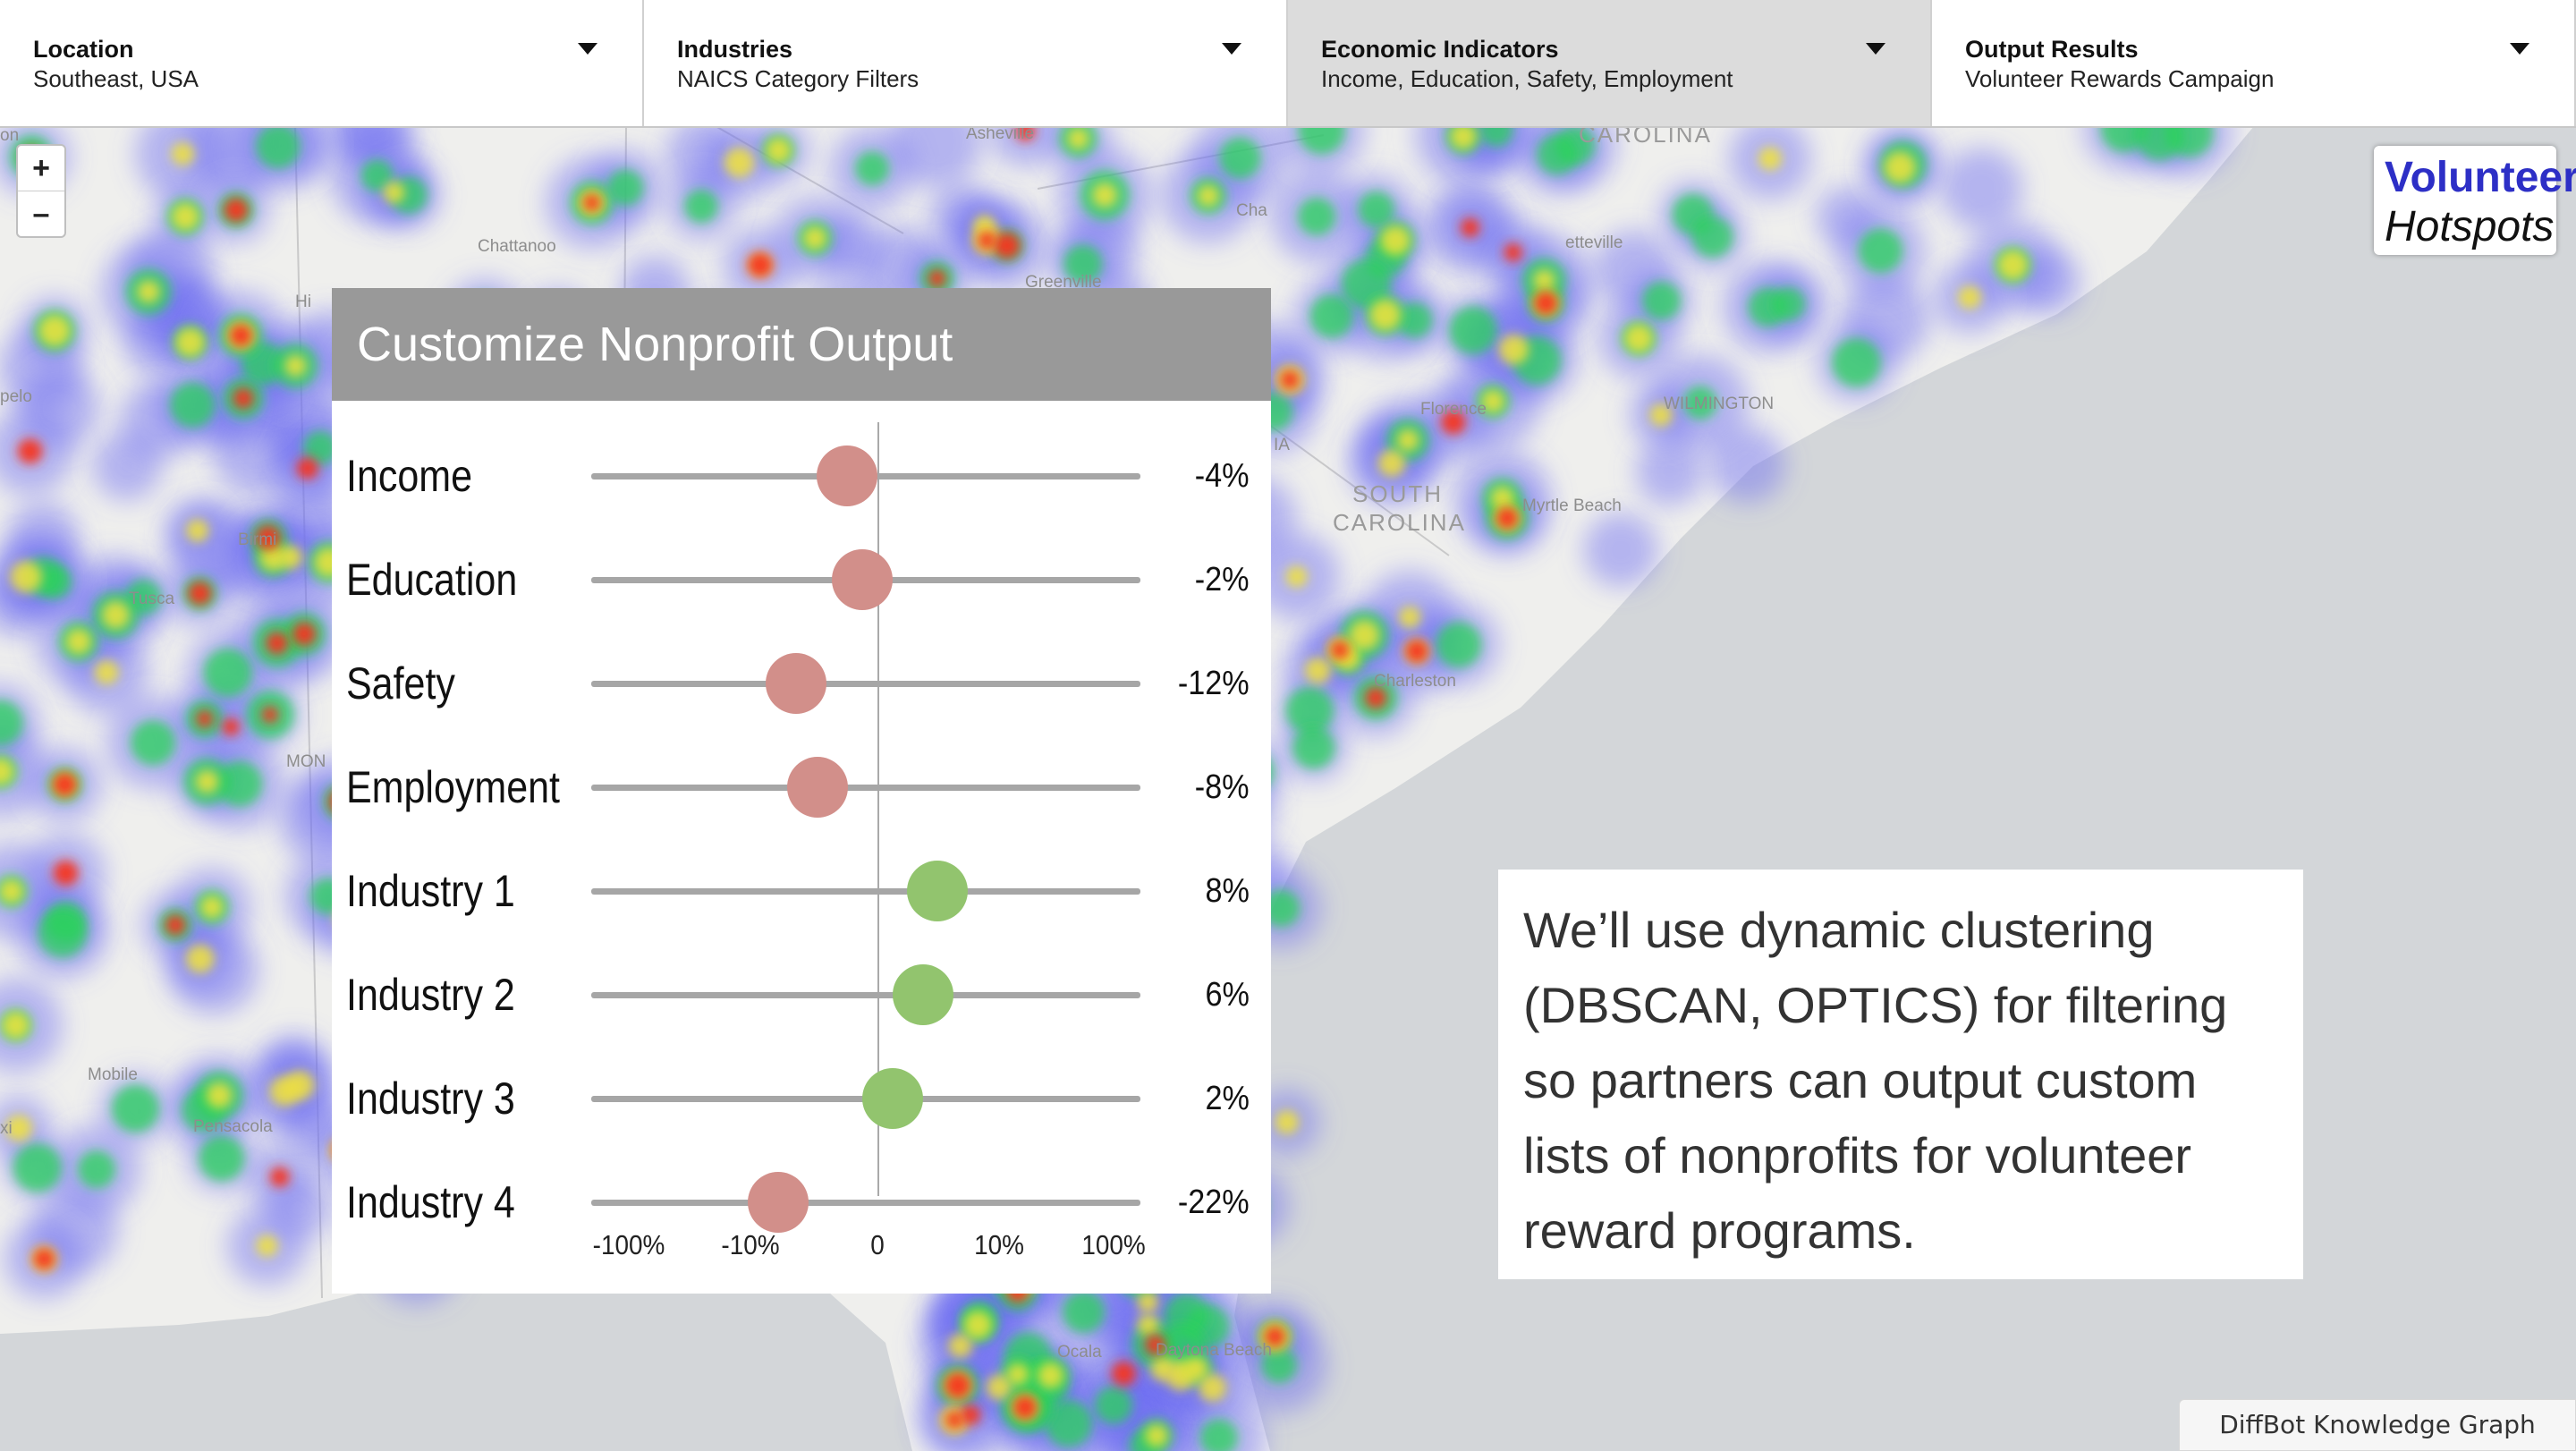 Image resolution: width=2576 pixels, height=1451 pixels. Describe the element at coordinates (41, 168) in the screenshot. I see `zoom-in-button: +` at that location.